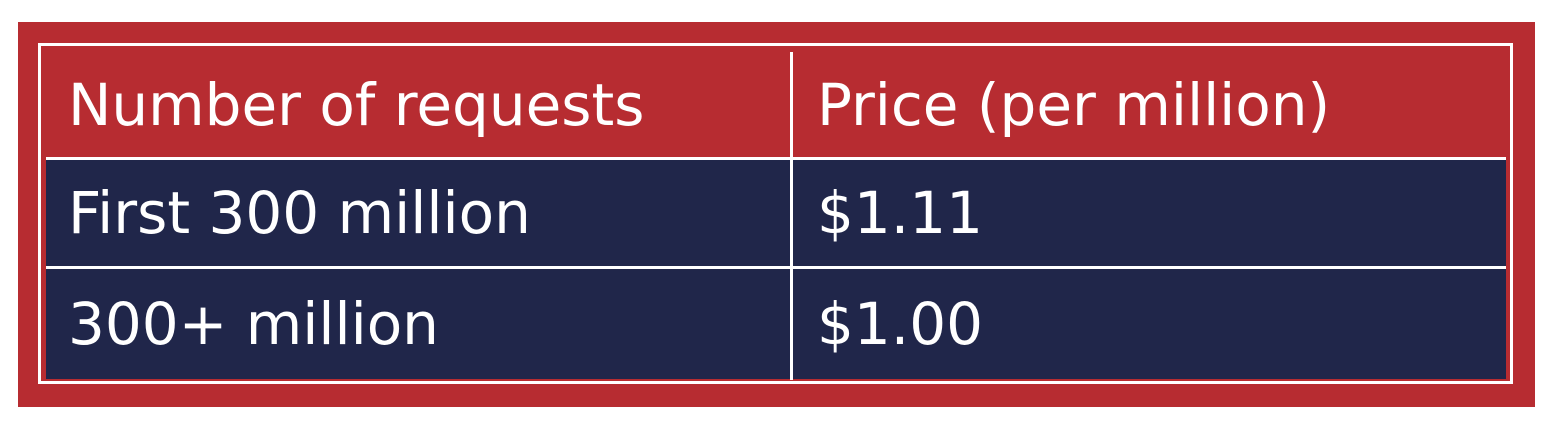 Image resolution: width=1554 pixels, height=428 pixels. What do you see at coordinates (1074, 104) in the screenshot?
I see `header-cell-price: Price (per million)` at bounding box center [1074, 104].